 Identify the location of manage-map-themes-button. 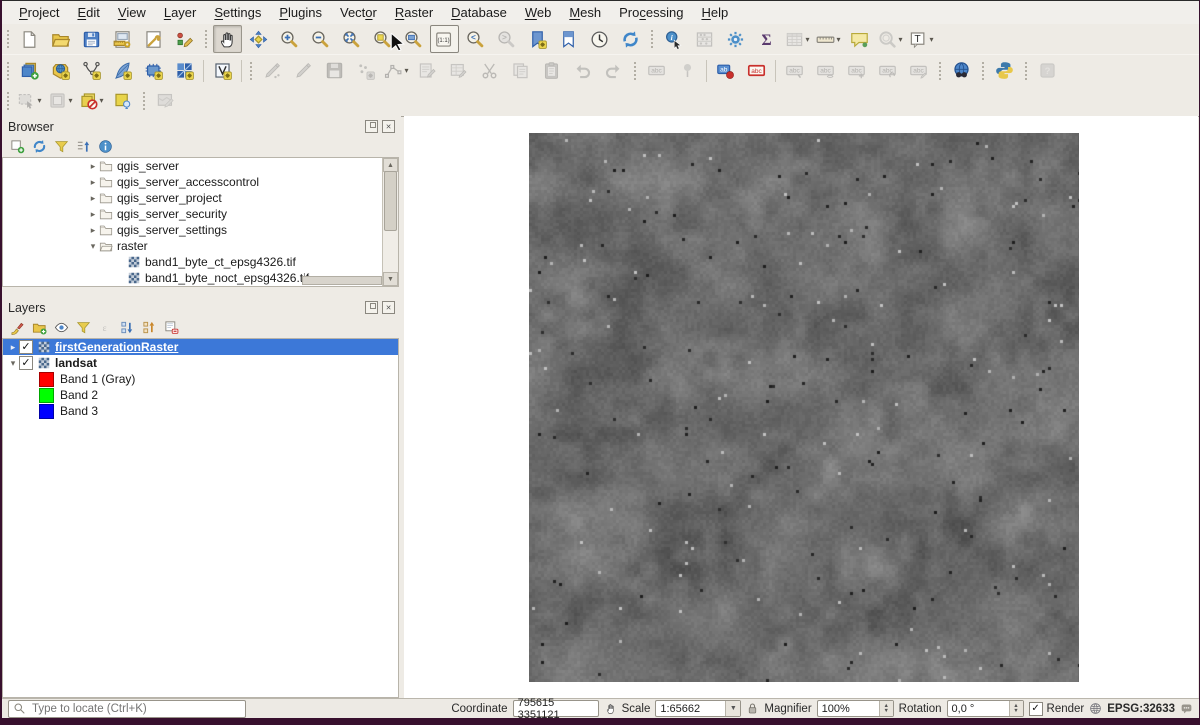
(61, 327).